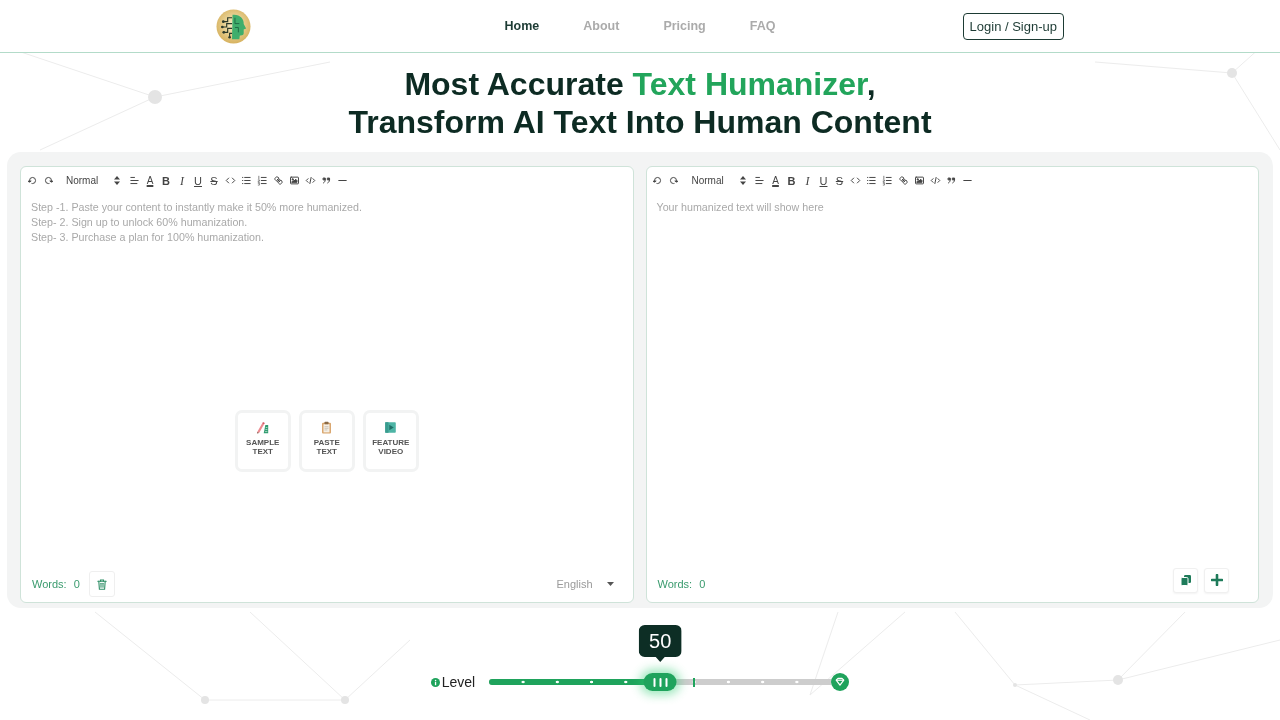  I want to click on login-button: Login / Sign-up, so click(1013, 26).